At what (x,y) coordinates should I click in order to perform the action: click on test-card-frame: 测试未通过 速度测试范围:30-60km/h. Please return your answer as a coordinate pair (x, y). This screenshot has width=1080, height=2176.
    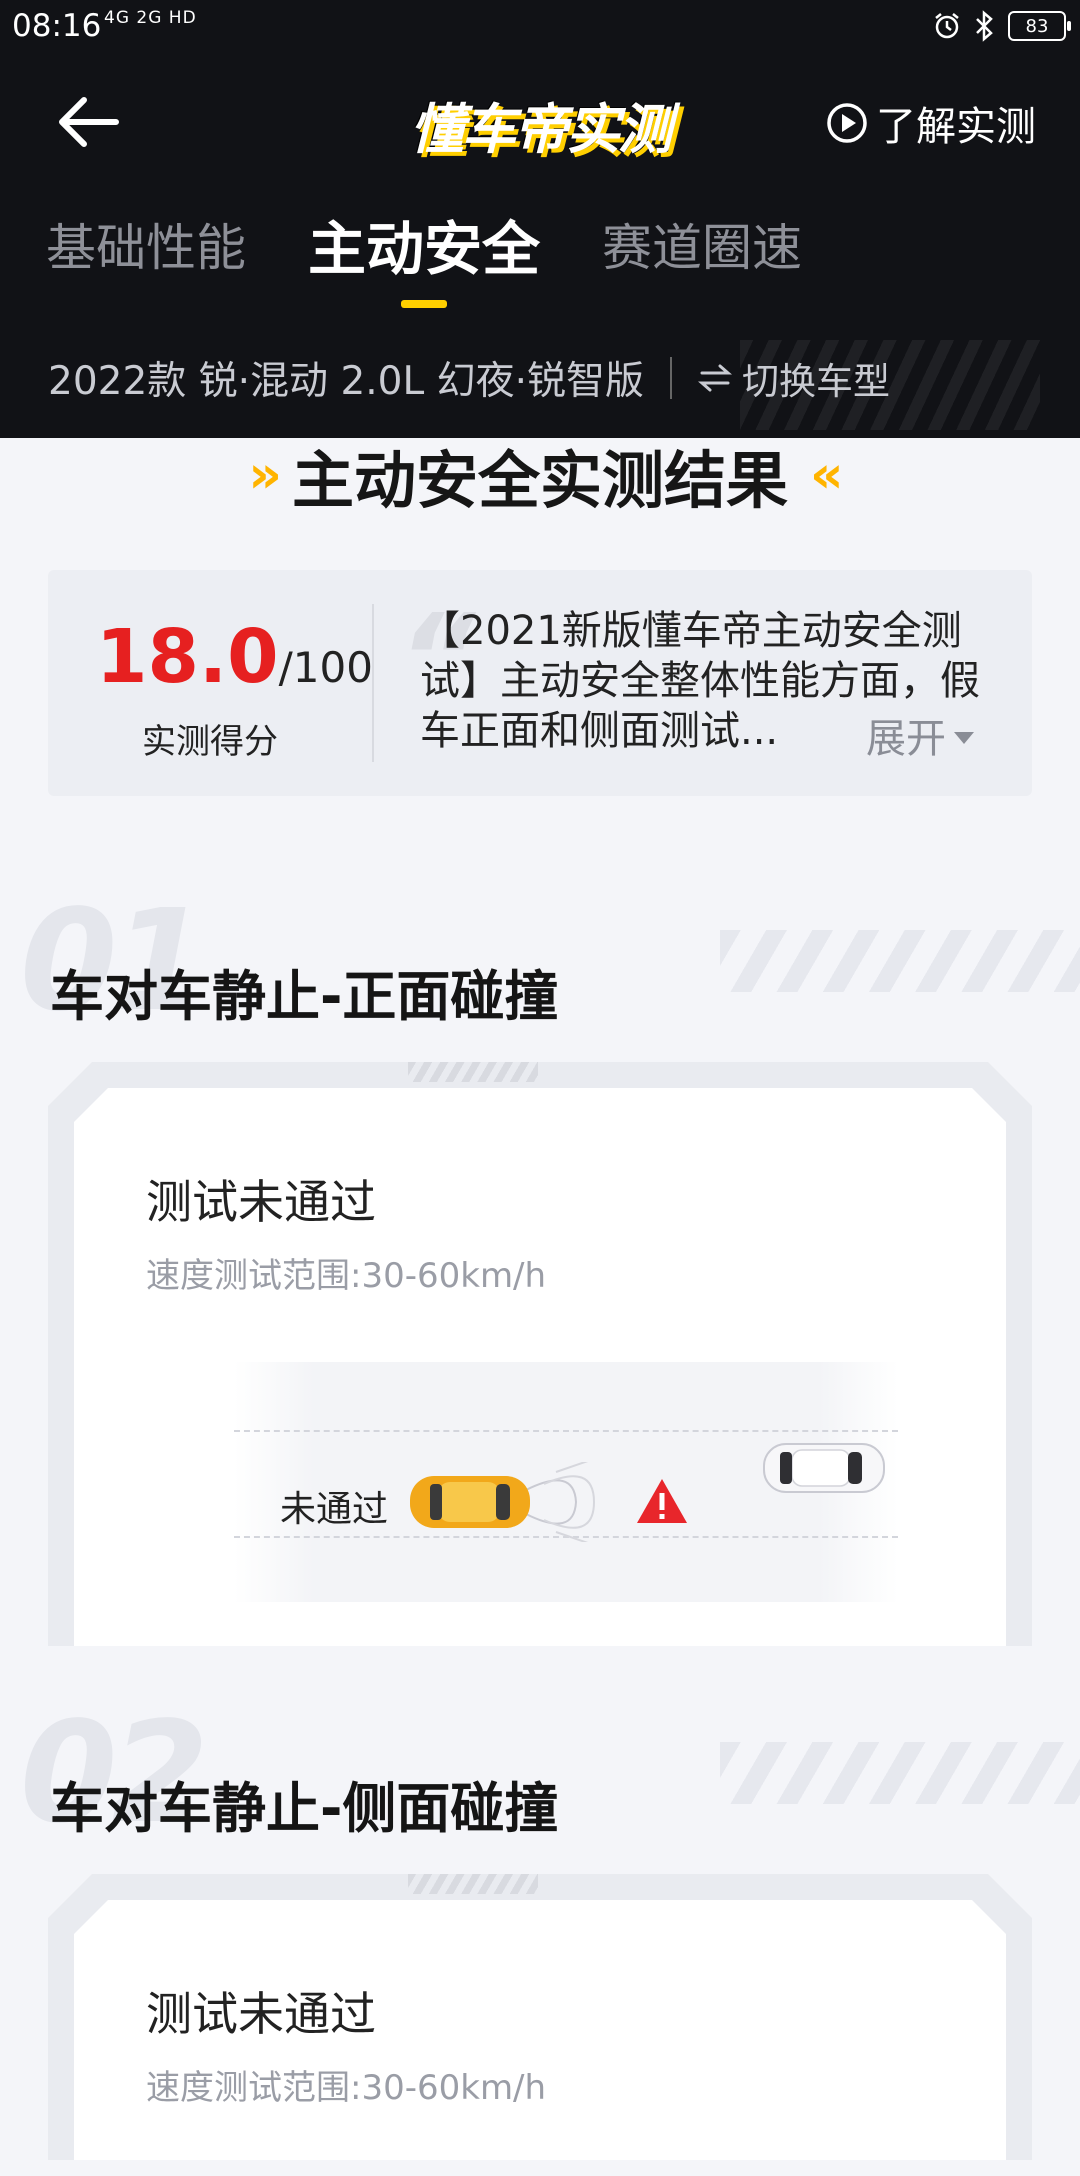
    Looking at the image, I should click on (540, 2017).